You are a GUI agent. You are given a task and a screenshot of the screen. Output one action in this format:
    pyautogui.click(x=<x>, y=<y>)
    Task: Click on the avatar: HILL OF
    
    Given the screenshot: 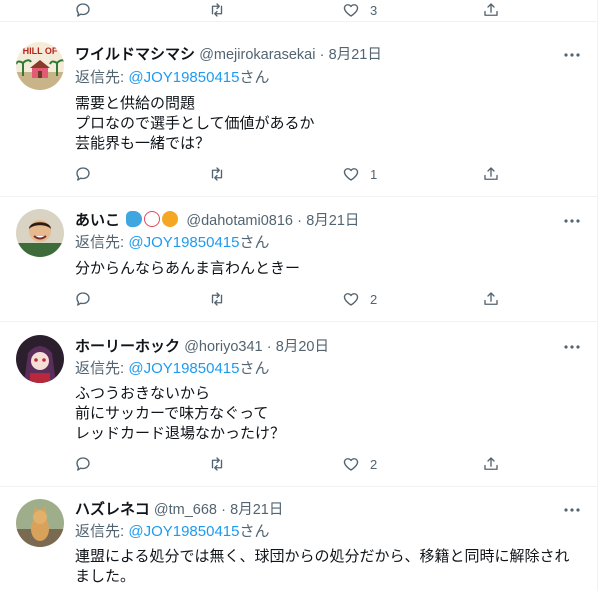 What is the action you would take?
    pyautogui.click(x=40, y=66)
    